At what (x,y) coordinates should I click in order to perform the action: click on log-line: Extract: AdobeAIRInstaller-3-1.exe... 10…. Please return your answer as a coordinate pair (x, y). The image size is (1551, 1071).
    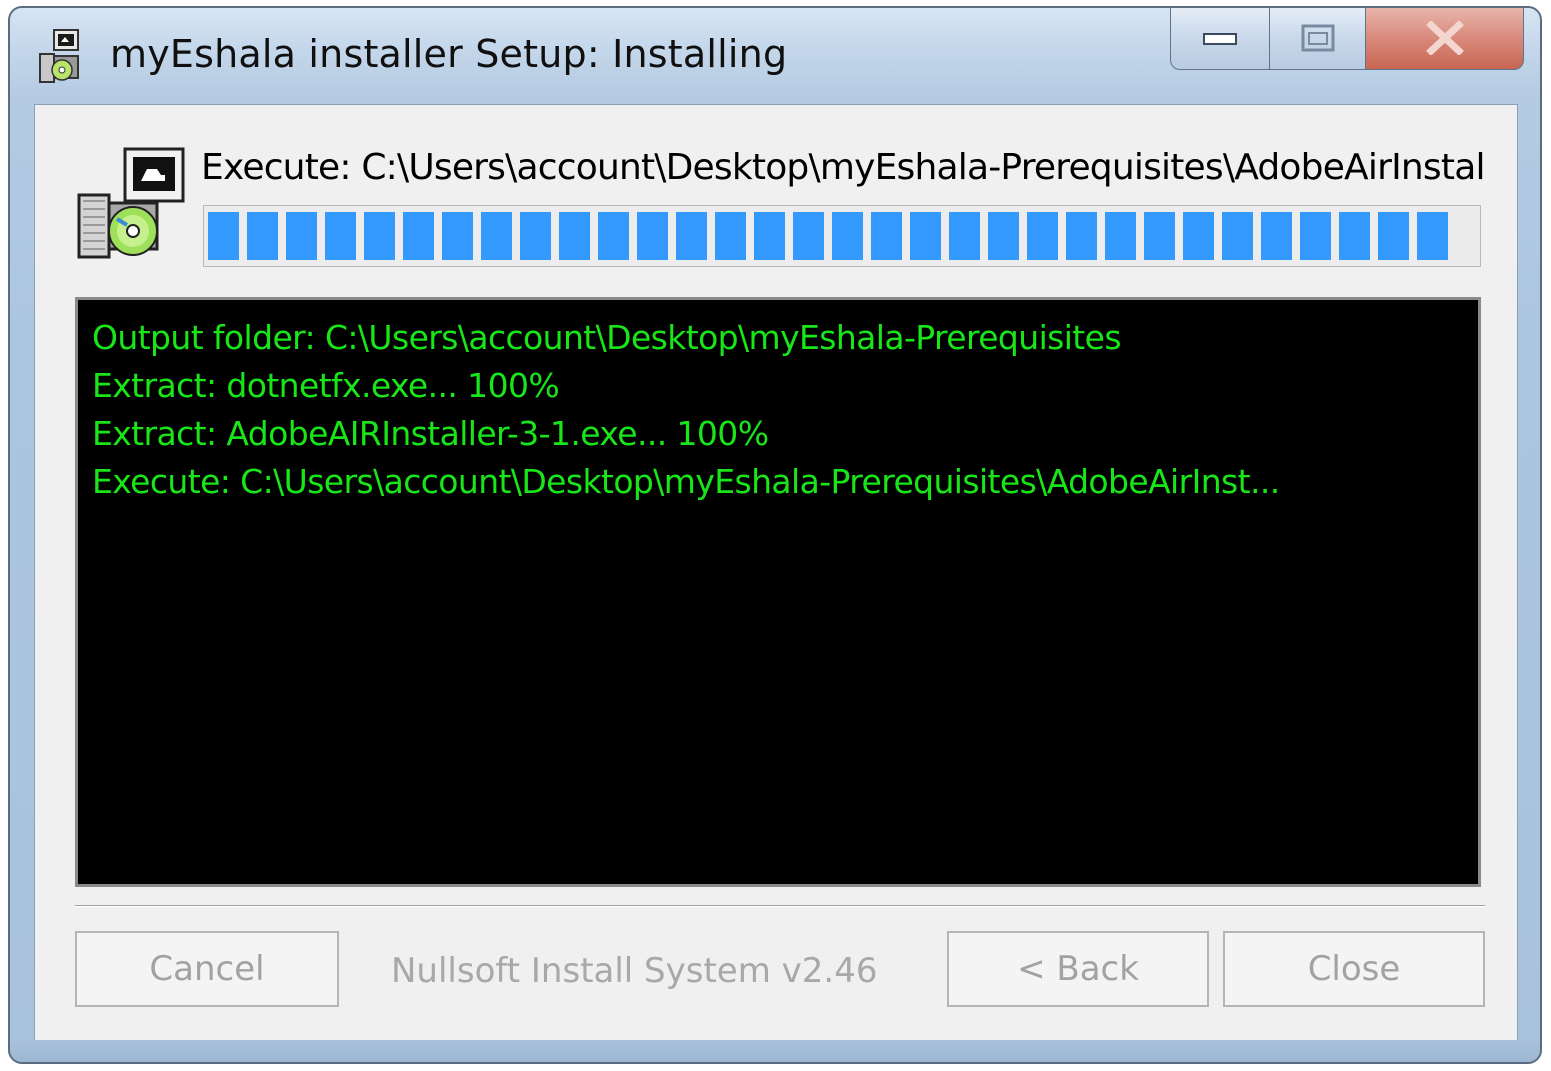
    Looking at the image, I should click on (430, 433).